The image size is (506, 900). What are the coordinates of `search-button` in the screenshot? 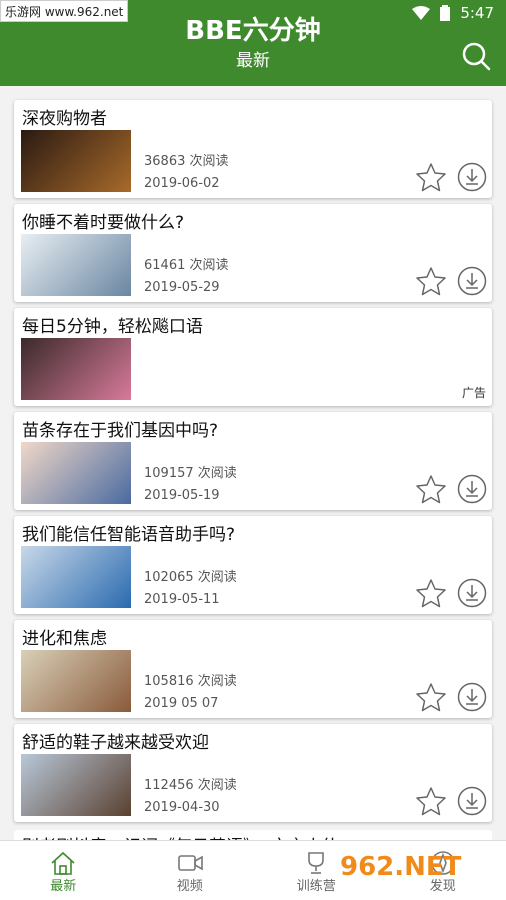 It's located at (476, 56).